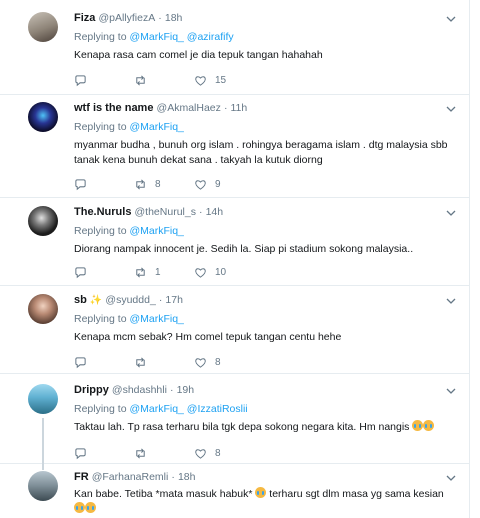 The image size is (480, 518). I want to click on replying-to: Replying to @MarkFiq_ @azirafify, so click(267, 37).